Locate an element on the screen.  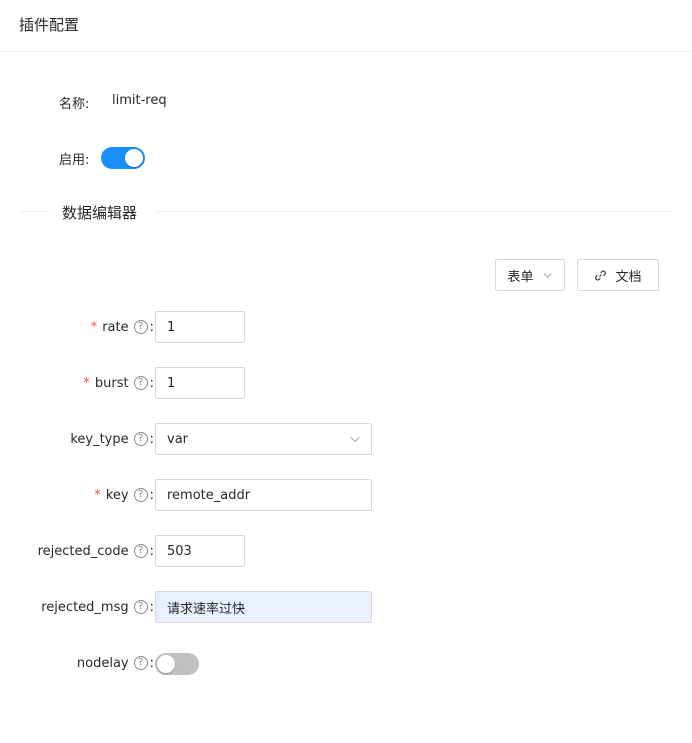
rejected-code-label: rejected_code is located at coordinates (83, 551).